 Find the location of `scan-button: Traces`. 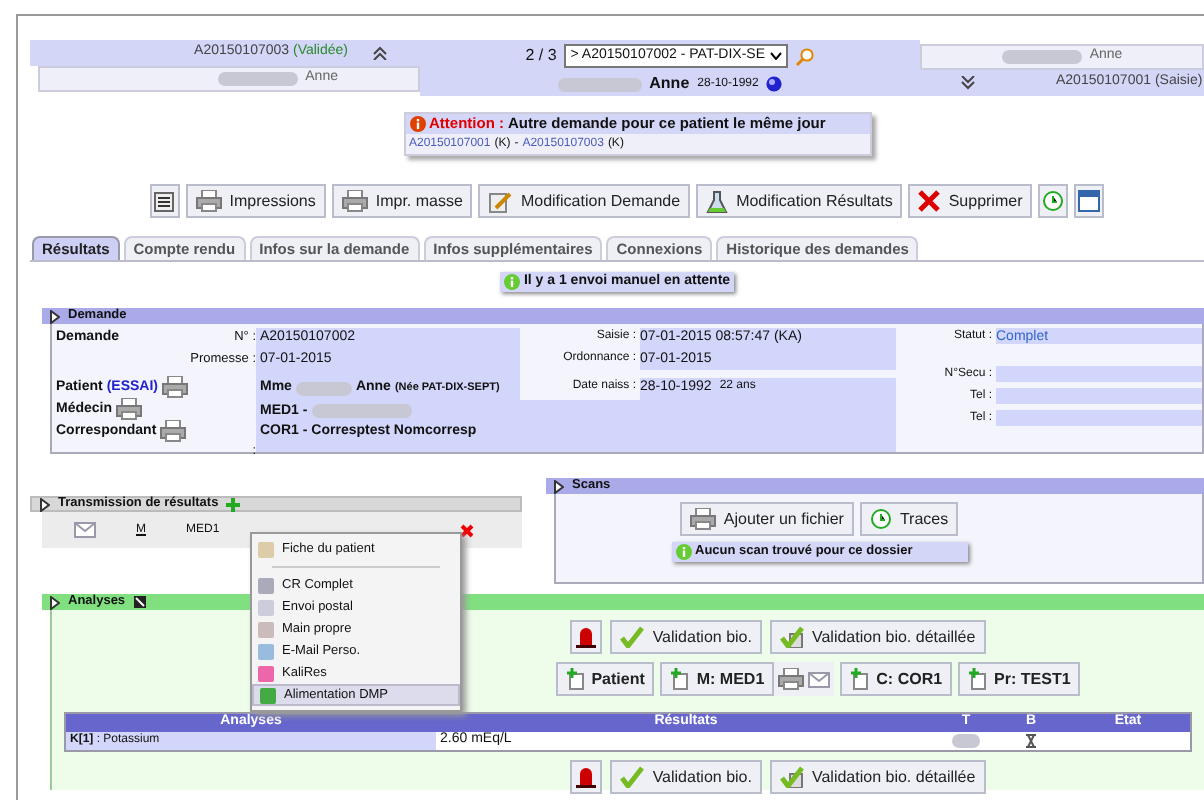

scan-button: Traces is located at coordinates (909, 519).